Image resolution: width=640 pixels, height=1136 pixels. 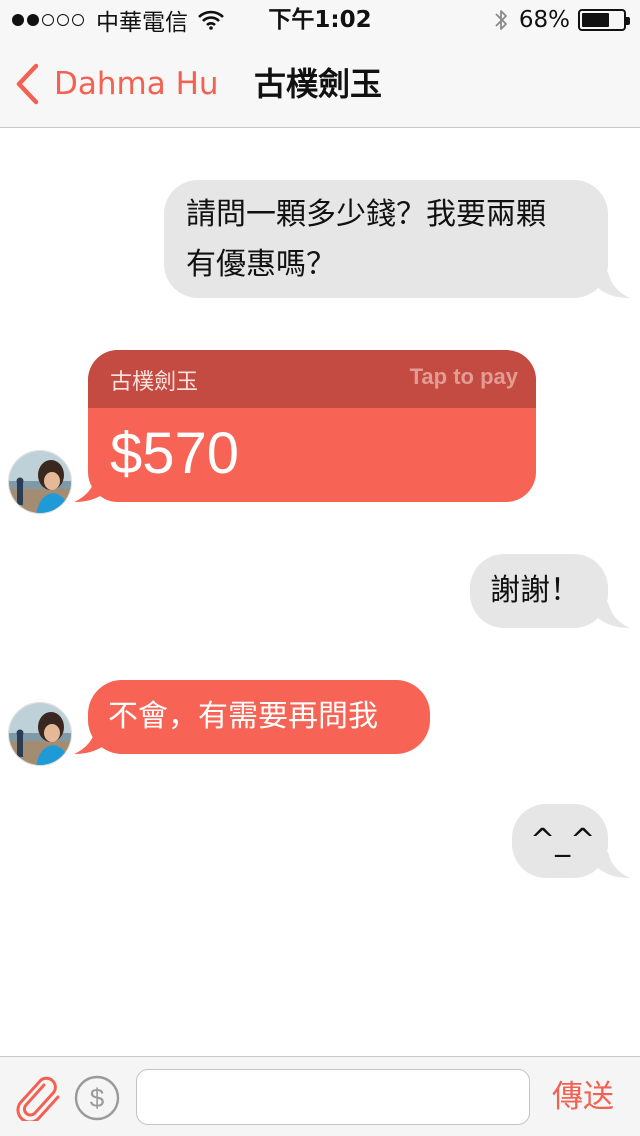 What do you see at coordinates (501, 20) in the screenshot?
I see `bluetooth-icon` at bounding box center [501, 20].